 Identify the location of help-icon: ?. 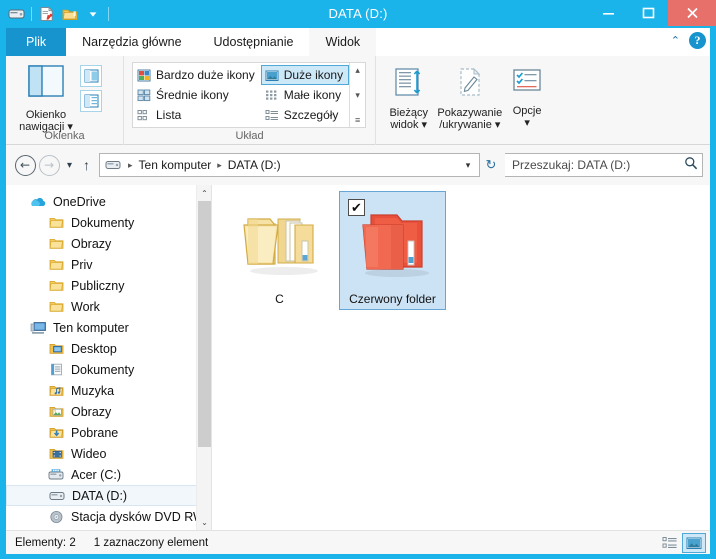
(697, 40).